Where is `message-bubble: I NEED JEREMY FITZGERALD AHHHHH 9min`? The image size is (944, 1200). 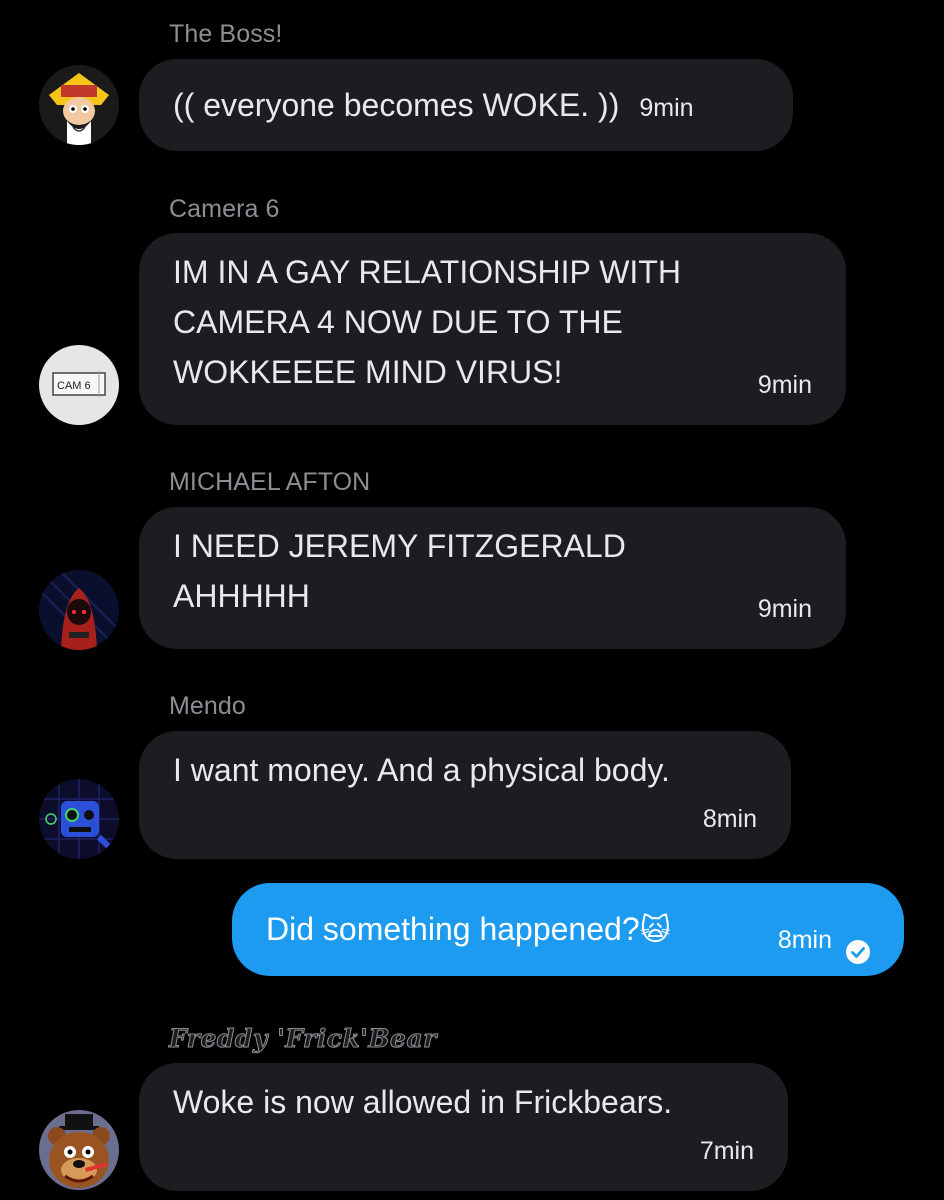
message-bubble: I NEED JEREMY FITZGERALD AHHHHH 9min is located at coordinates (492, 578).